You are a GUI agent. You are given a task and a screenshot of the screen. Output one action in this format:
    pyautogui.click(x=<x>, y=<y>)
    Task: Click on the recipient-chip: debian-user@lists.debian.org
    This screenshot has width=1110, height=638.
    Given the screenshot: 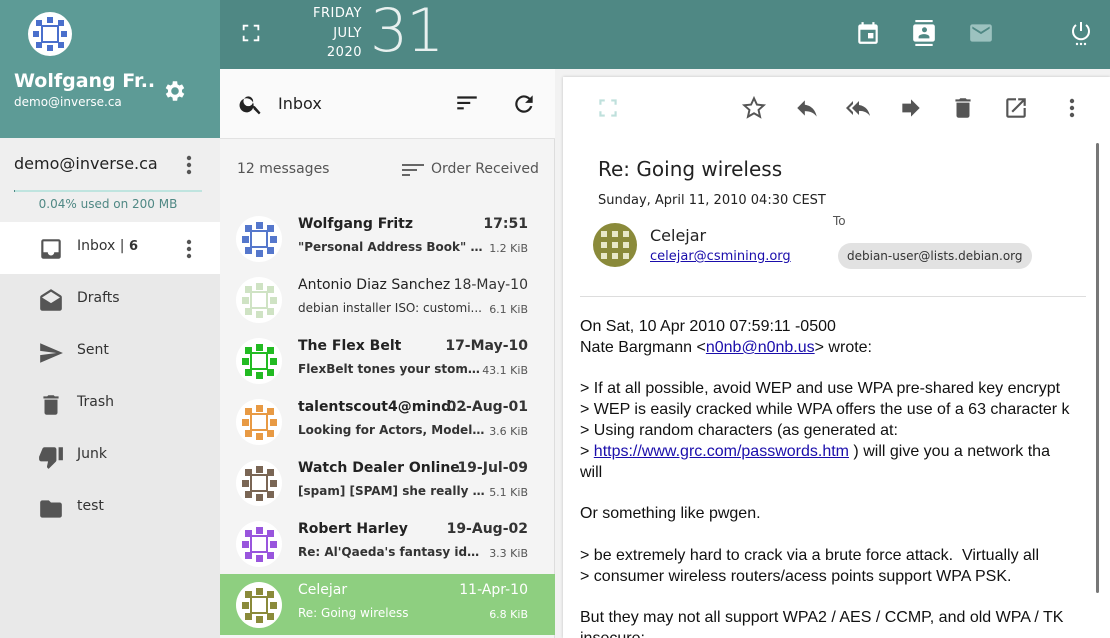 What is the action you would take?
    pyautogui.click(x=935, y=256)
    